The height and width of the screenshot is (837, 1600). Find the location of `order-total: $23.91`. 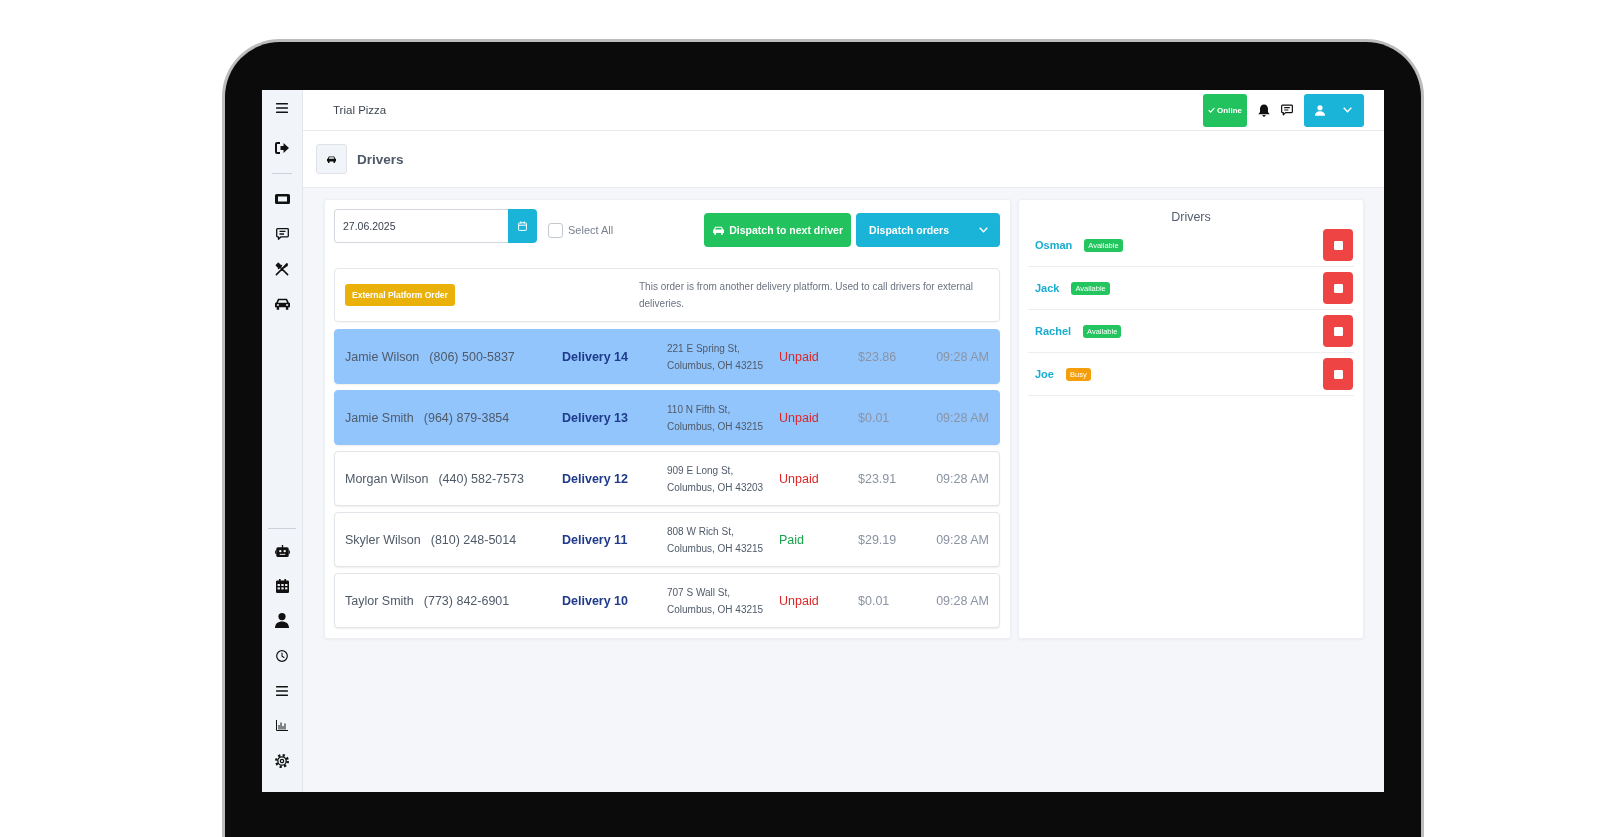

order-total: $23.91 is located at coordinates (878, 478).